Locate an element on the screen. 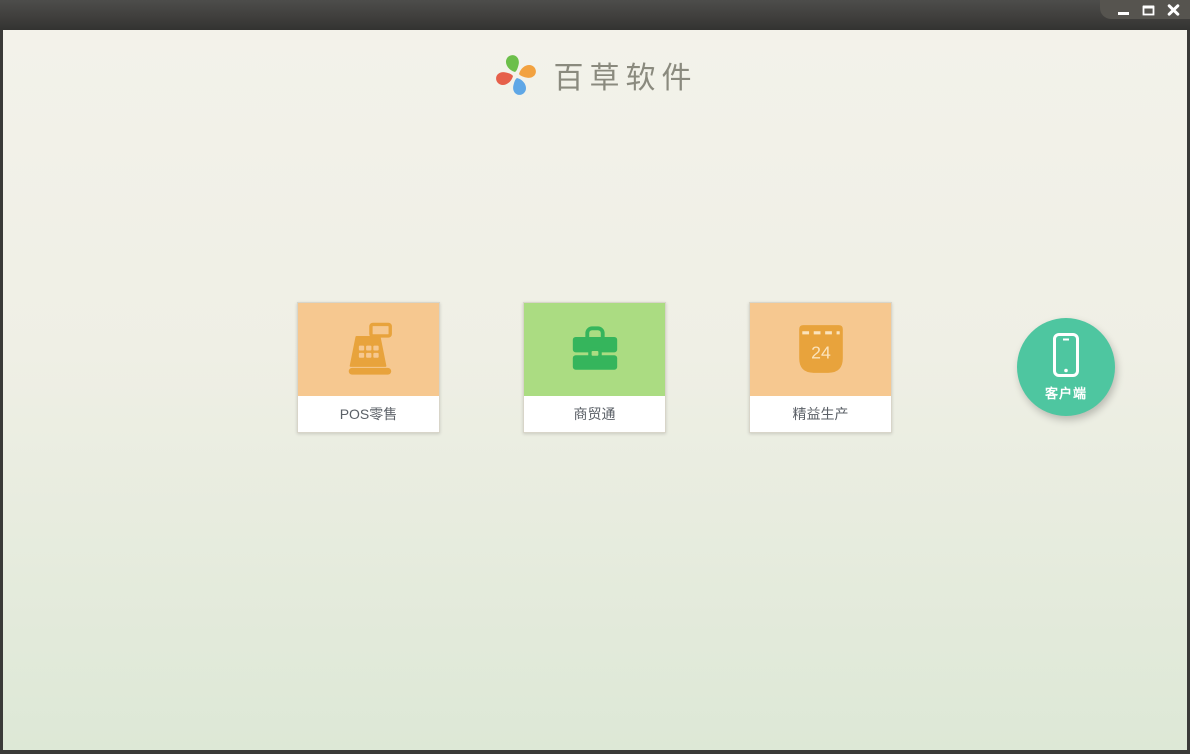  close-icon is located at coordinates (1173, 9).